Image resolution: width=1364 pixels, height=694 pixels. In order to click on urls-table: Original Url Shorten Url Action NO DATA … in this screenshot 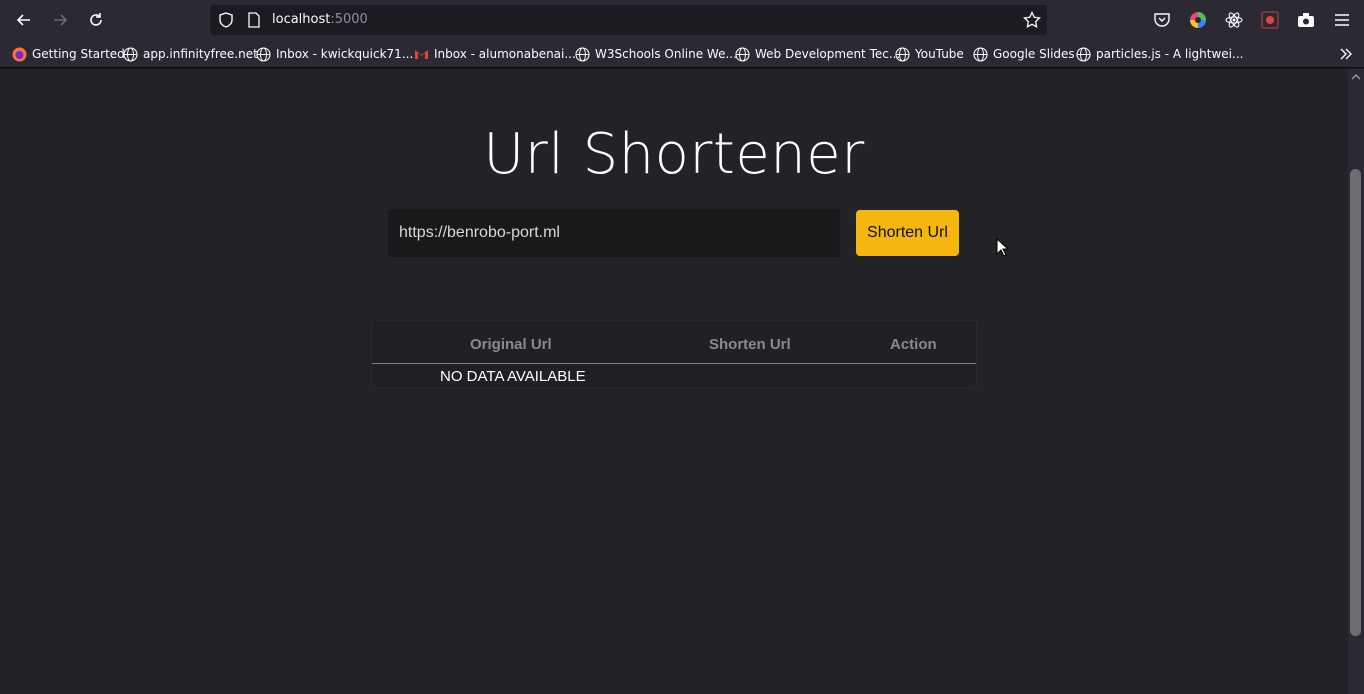, I will do `click(674, 354)`.